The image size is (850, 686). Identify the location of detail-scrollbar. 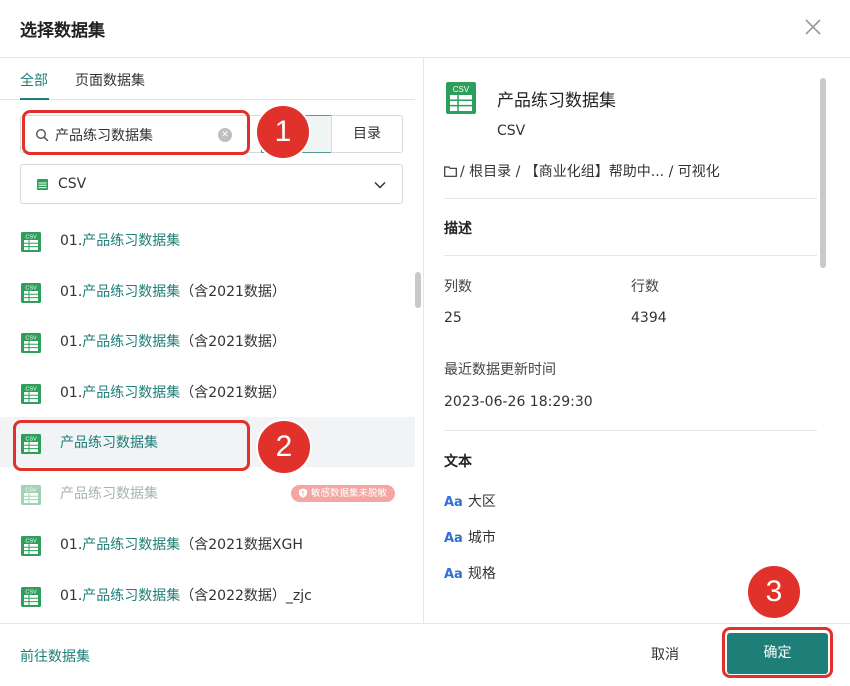
(823, 173).